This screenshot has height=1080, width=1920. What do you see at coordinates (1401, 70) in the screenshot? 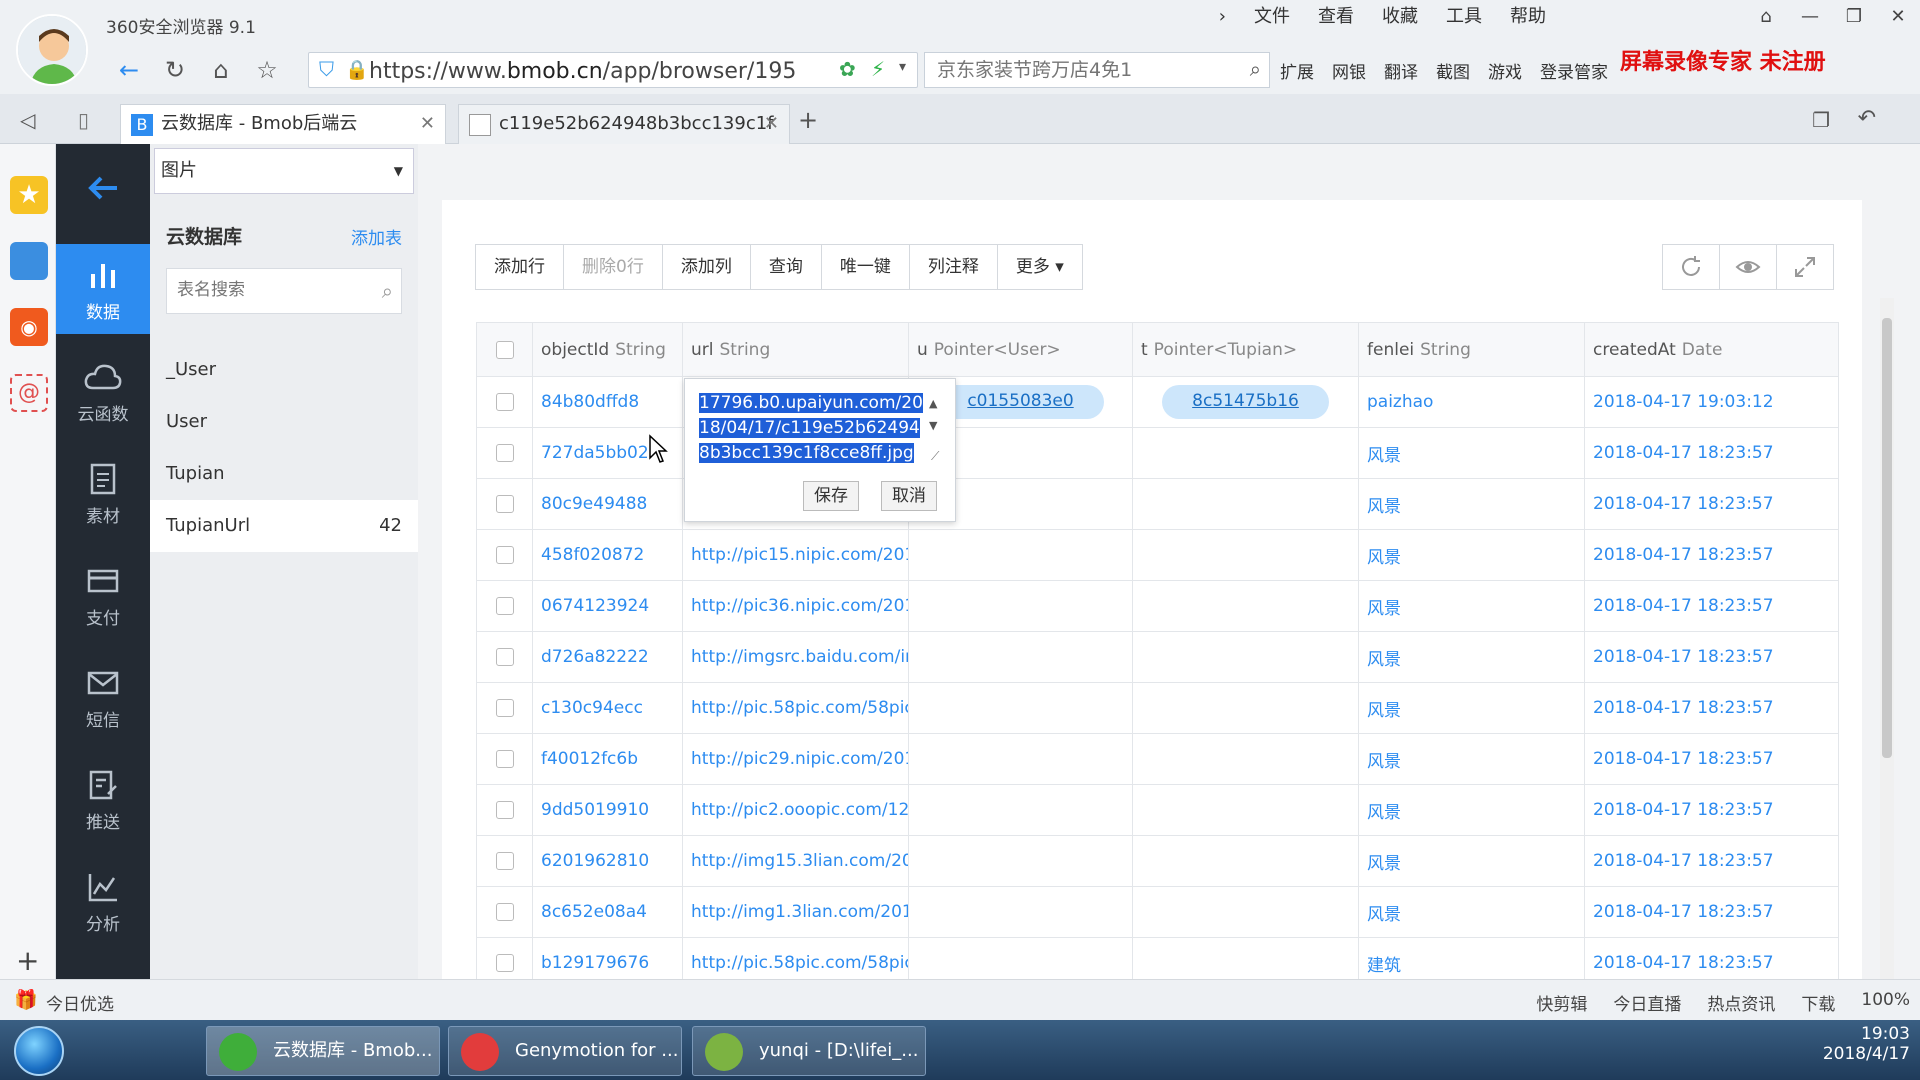
I see `translate-button: 翻译` at bounding box center [1401, 70].